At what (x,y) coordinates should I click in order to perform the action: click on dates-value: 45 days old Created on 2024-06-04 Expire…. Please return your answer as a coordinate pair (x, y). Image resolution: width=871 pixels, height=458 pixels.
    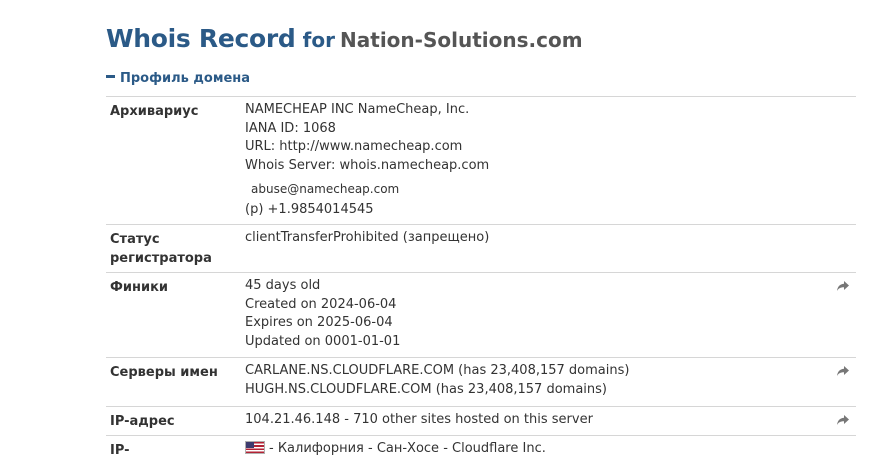
    Looking at the image, I should click on (550, 314).